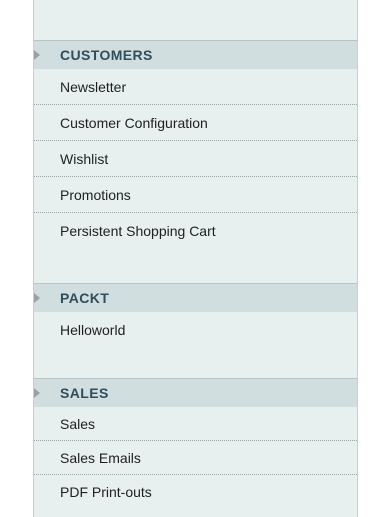 The height and width of the screenshot is (517, 369). I want to click on nav-item-label: Sales Emails, so click(100, 457).